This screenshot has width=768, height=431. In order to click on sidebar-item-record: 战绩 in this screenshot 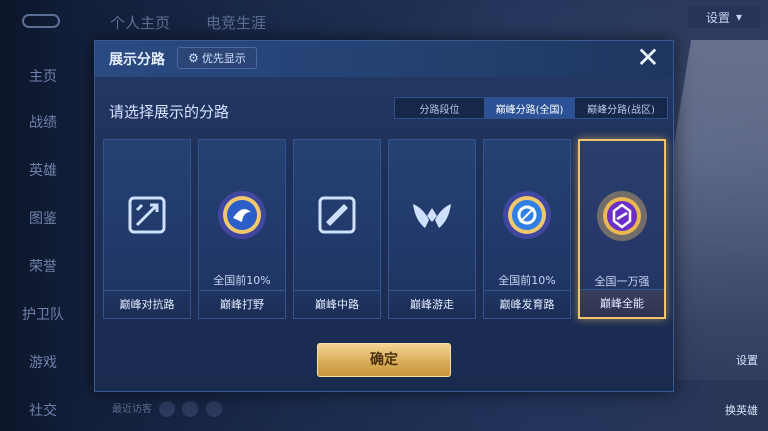, I will do `click(43, 122)`.